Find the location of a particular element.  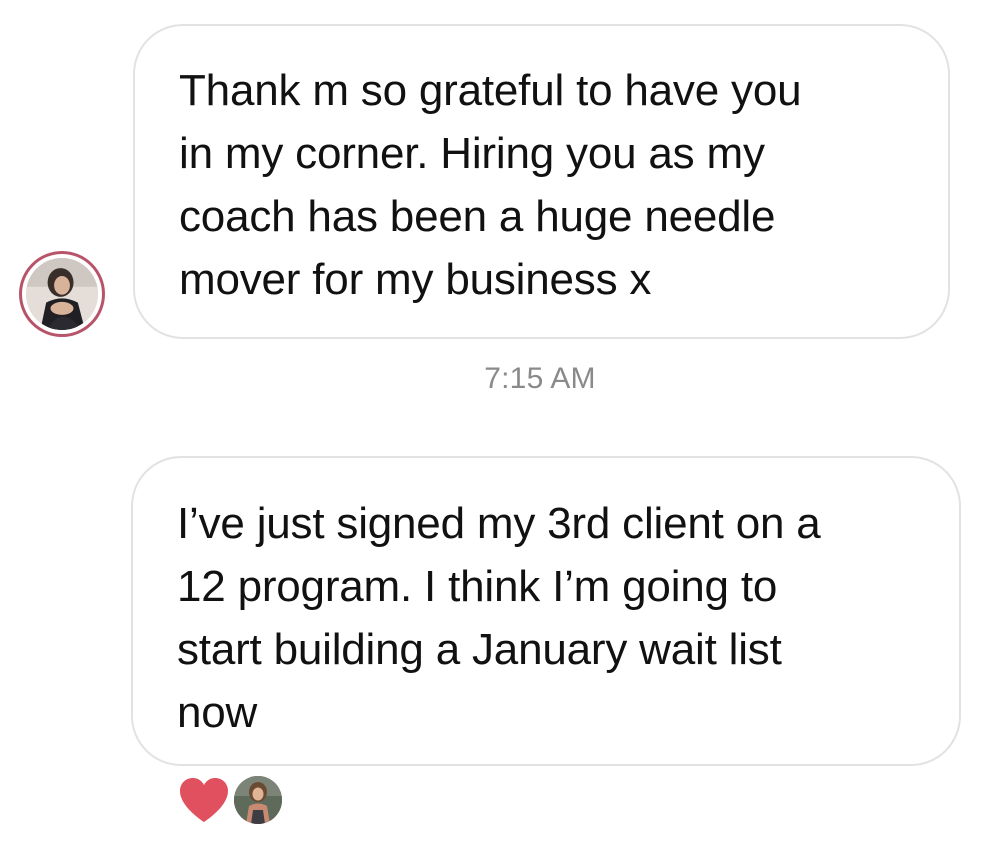

message-text-line: start building a January wait list is located at coordinates (479, 649).